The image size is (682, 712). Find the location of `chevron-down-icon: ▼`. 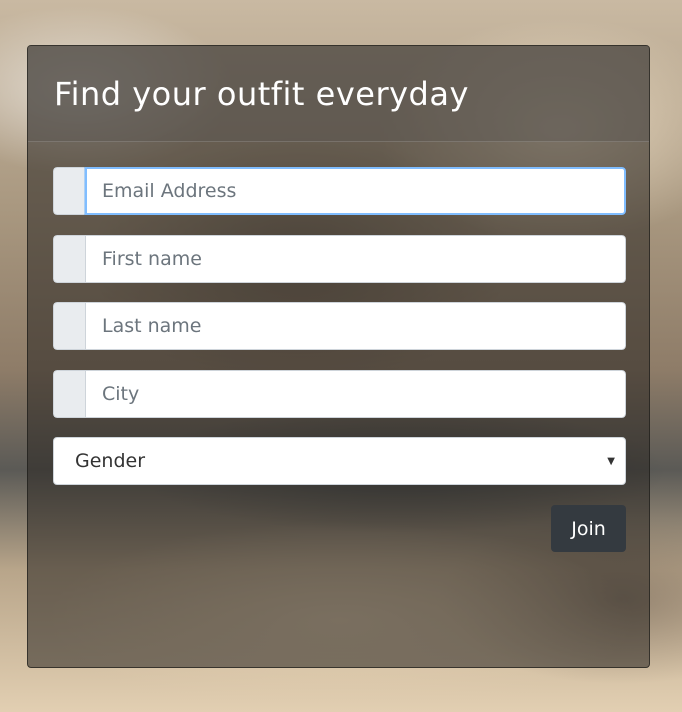

chevron-down-icon: ▼ is located at coordinates (611, 461).